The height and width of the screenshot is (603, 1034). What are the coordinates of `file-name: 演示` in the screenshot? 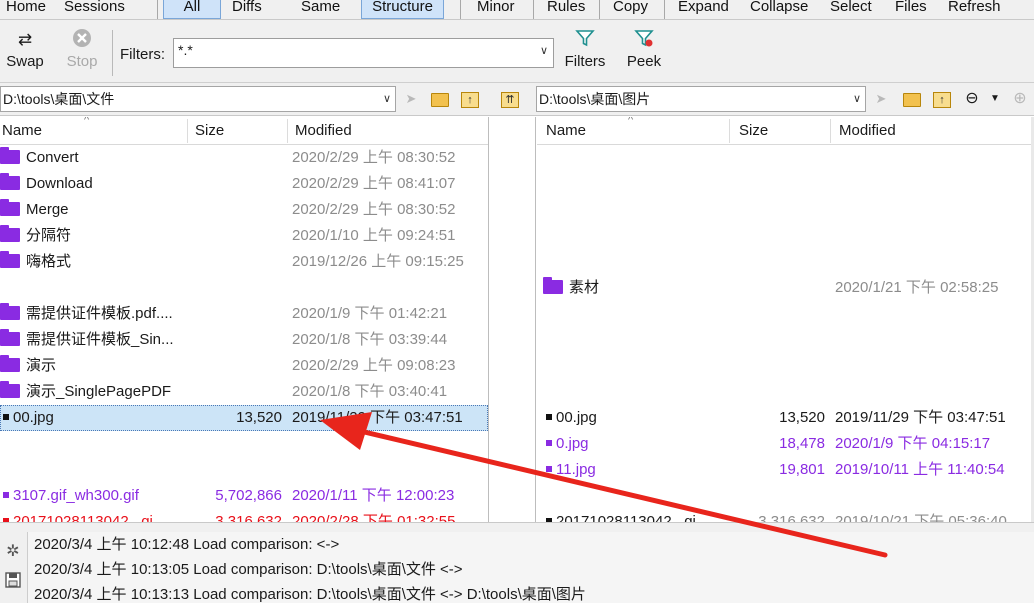 It's located at (93, 366).